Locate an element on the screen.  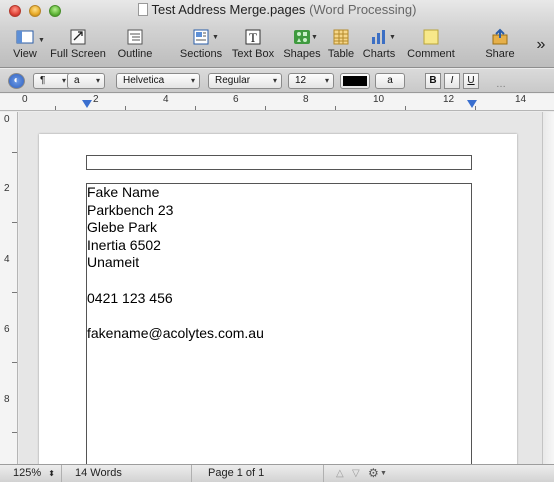
address-line: 0421 123 456 is located at coordinates (130, 297).